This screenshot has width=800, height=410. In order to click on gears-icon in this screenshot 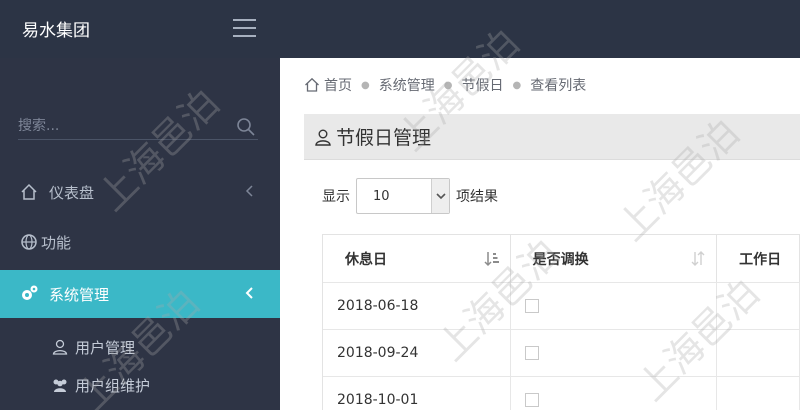, I will do `click(29, 294)`.